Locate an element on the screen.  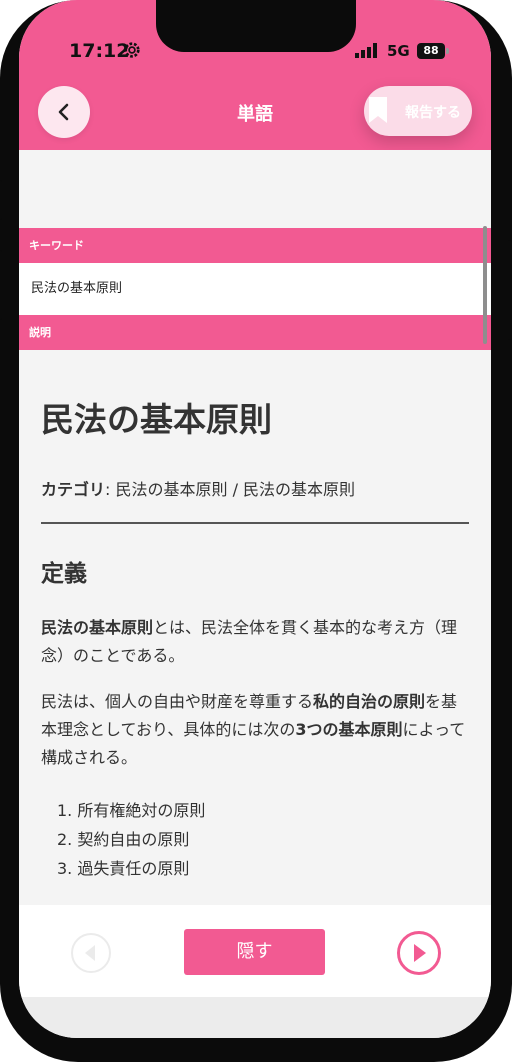
notch is located at coordinates (256, 26).